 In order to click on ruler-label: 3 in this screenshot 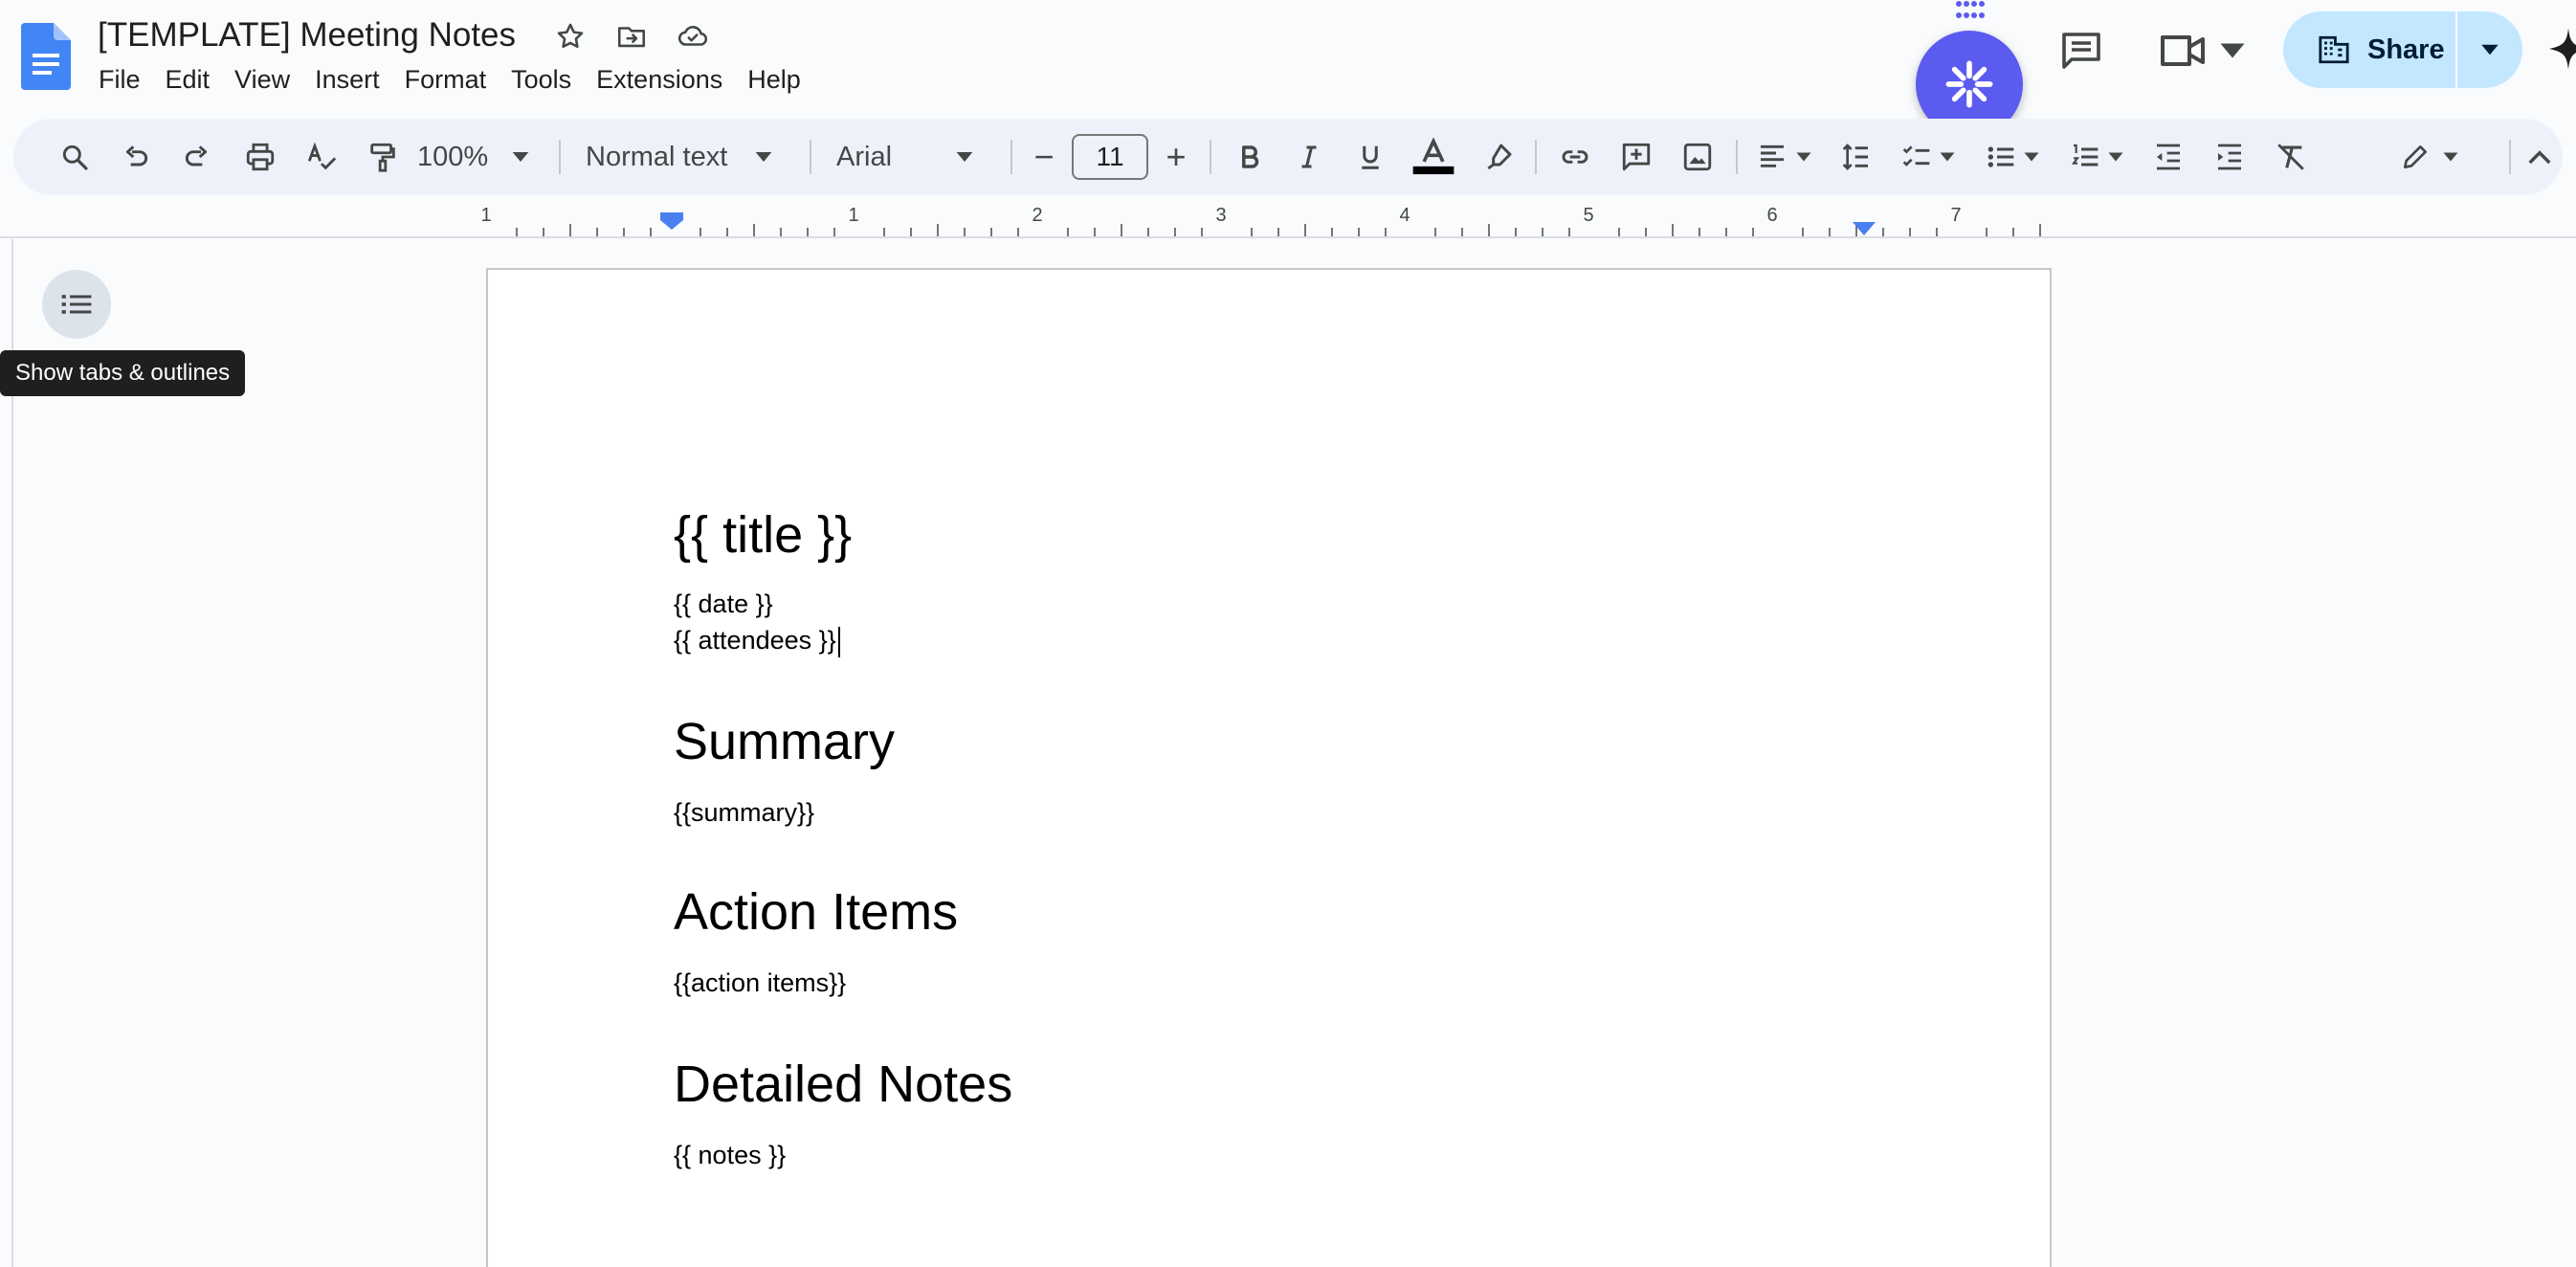, I will do `click(1221, 215)`.